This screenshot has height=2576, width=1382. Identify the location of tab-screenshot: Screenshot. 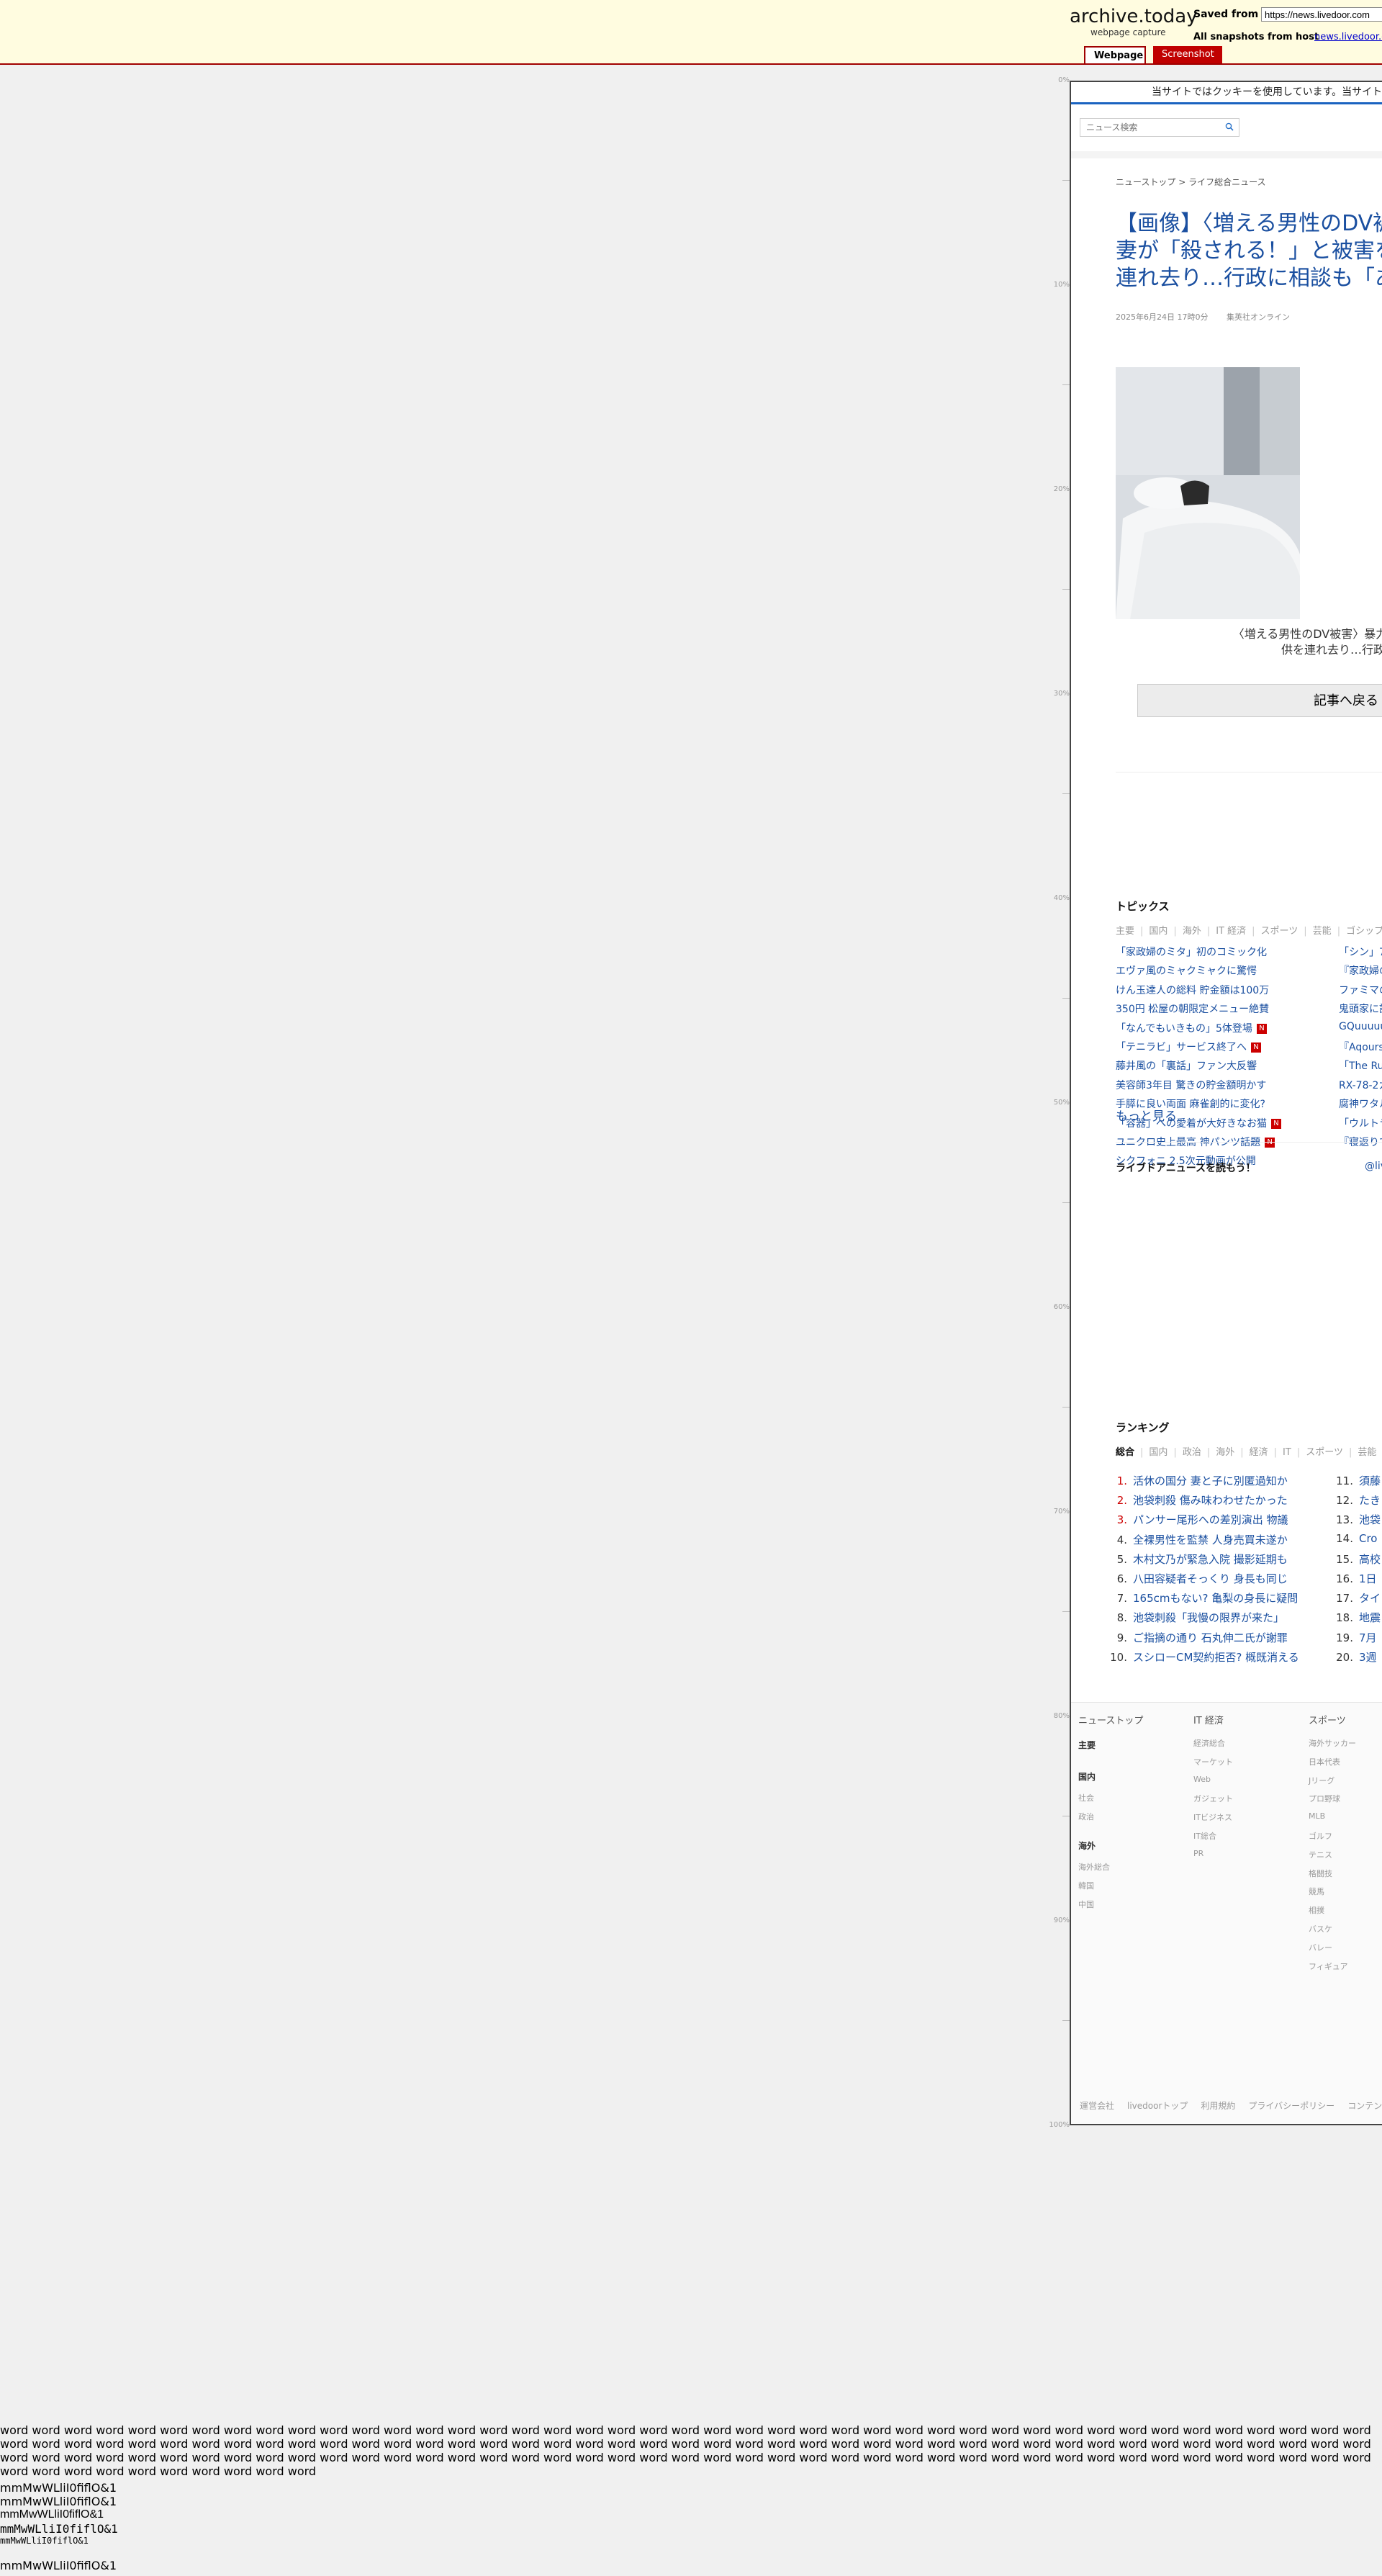
(1187, 54).